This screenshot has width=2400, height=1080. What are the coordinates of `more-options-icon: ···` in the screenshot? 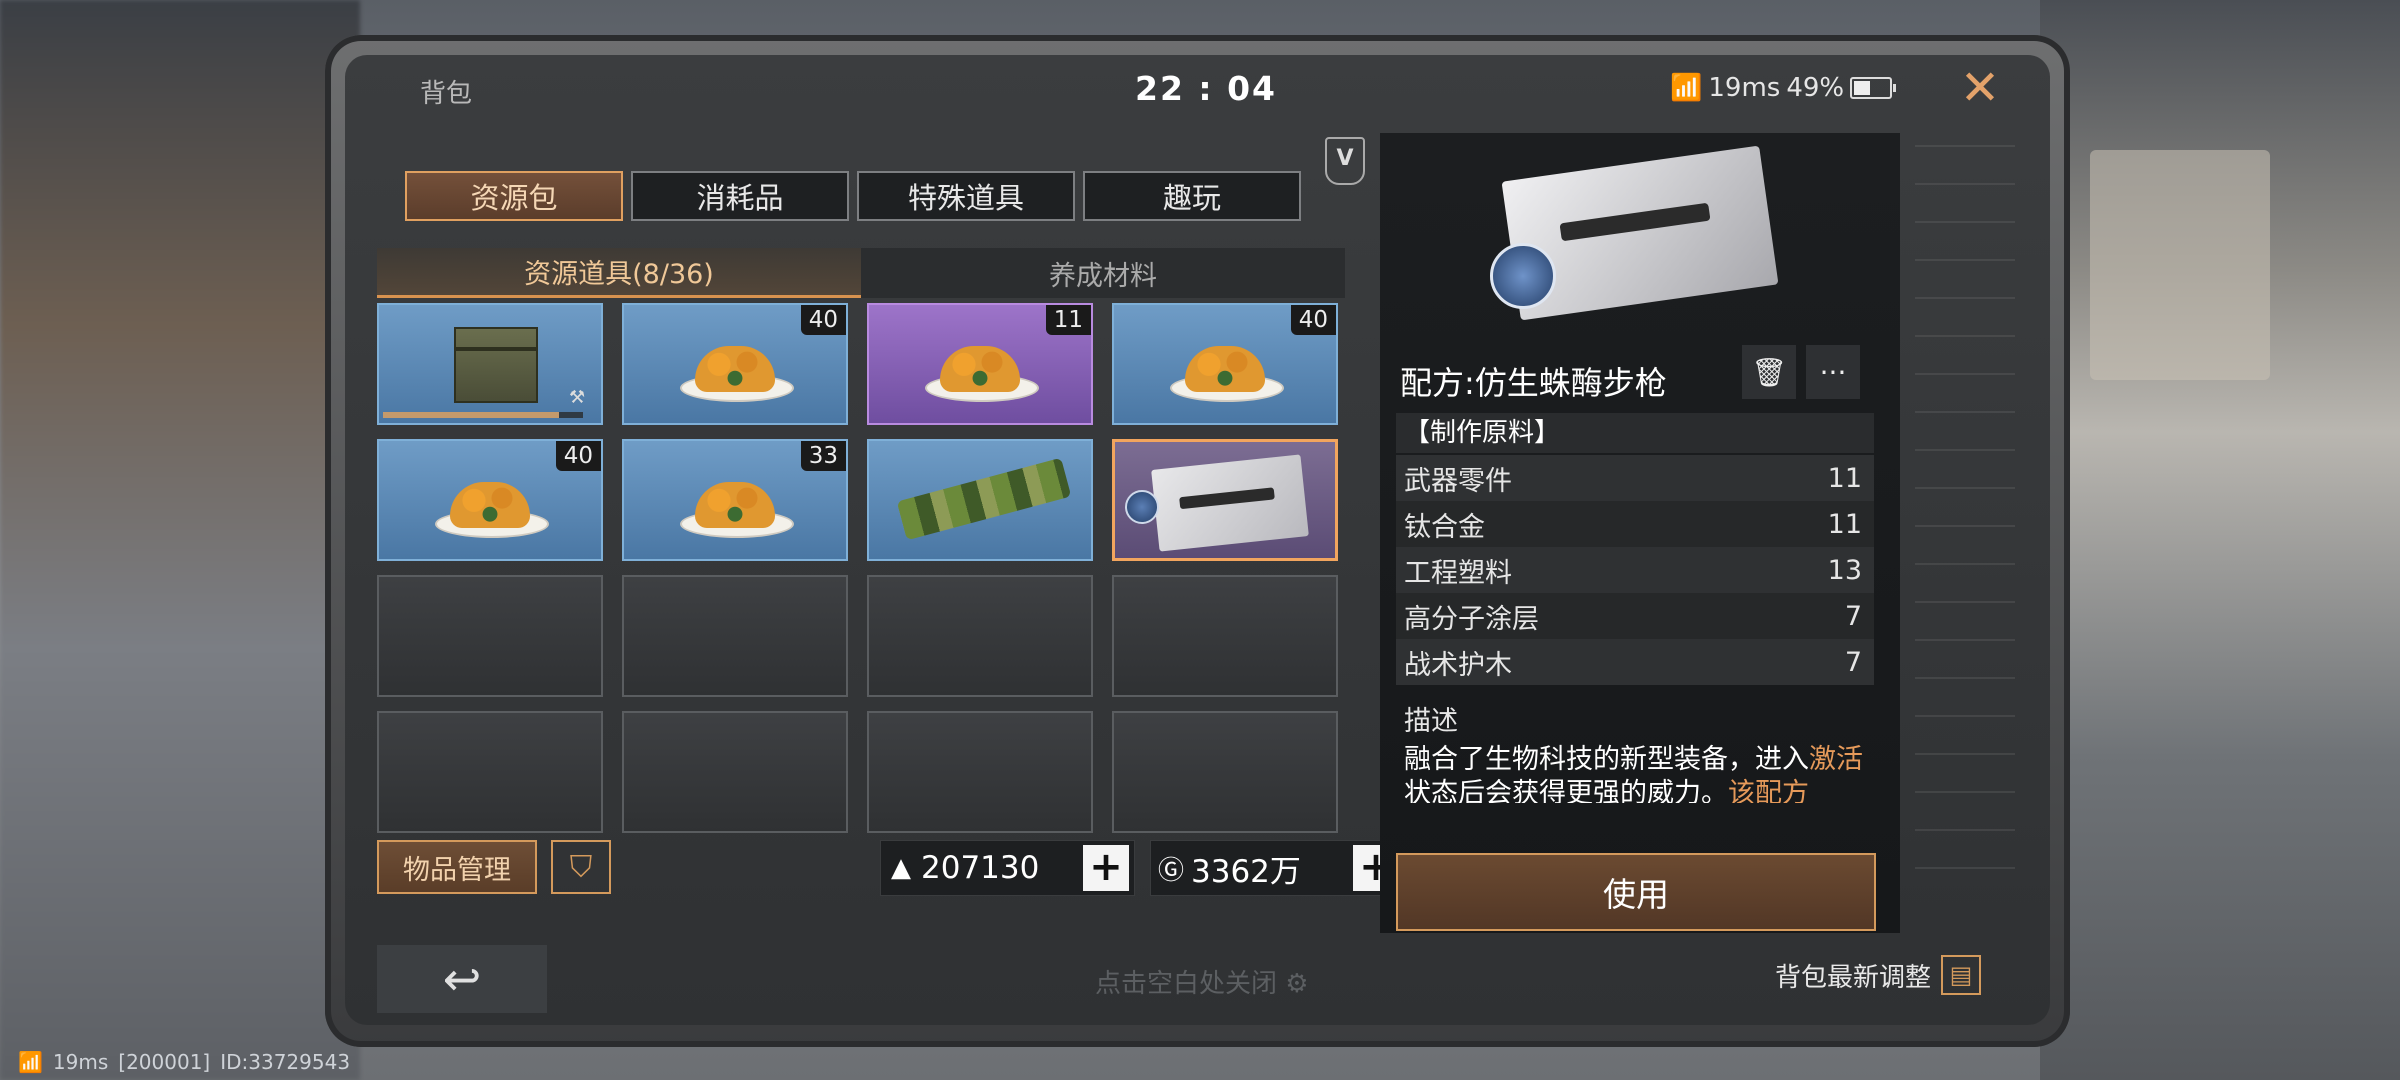 It's located at (1833, 372).